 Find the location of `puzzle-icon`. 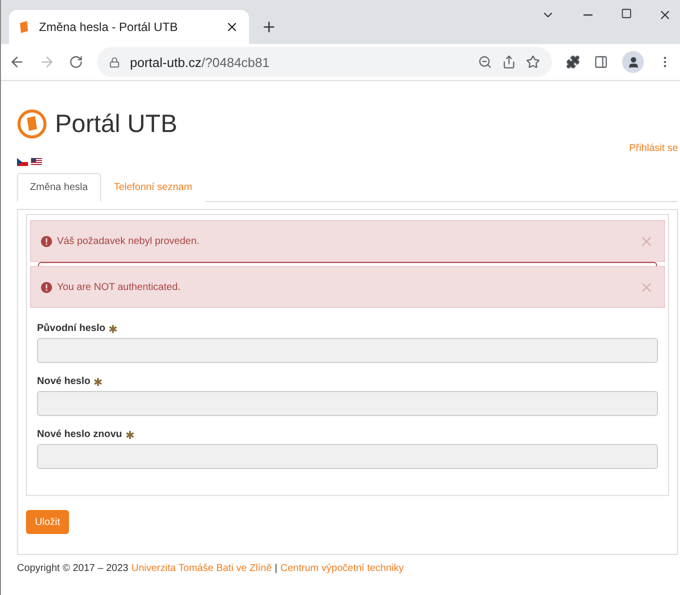

puzzle-icon is located at coordinates (573, 62).